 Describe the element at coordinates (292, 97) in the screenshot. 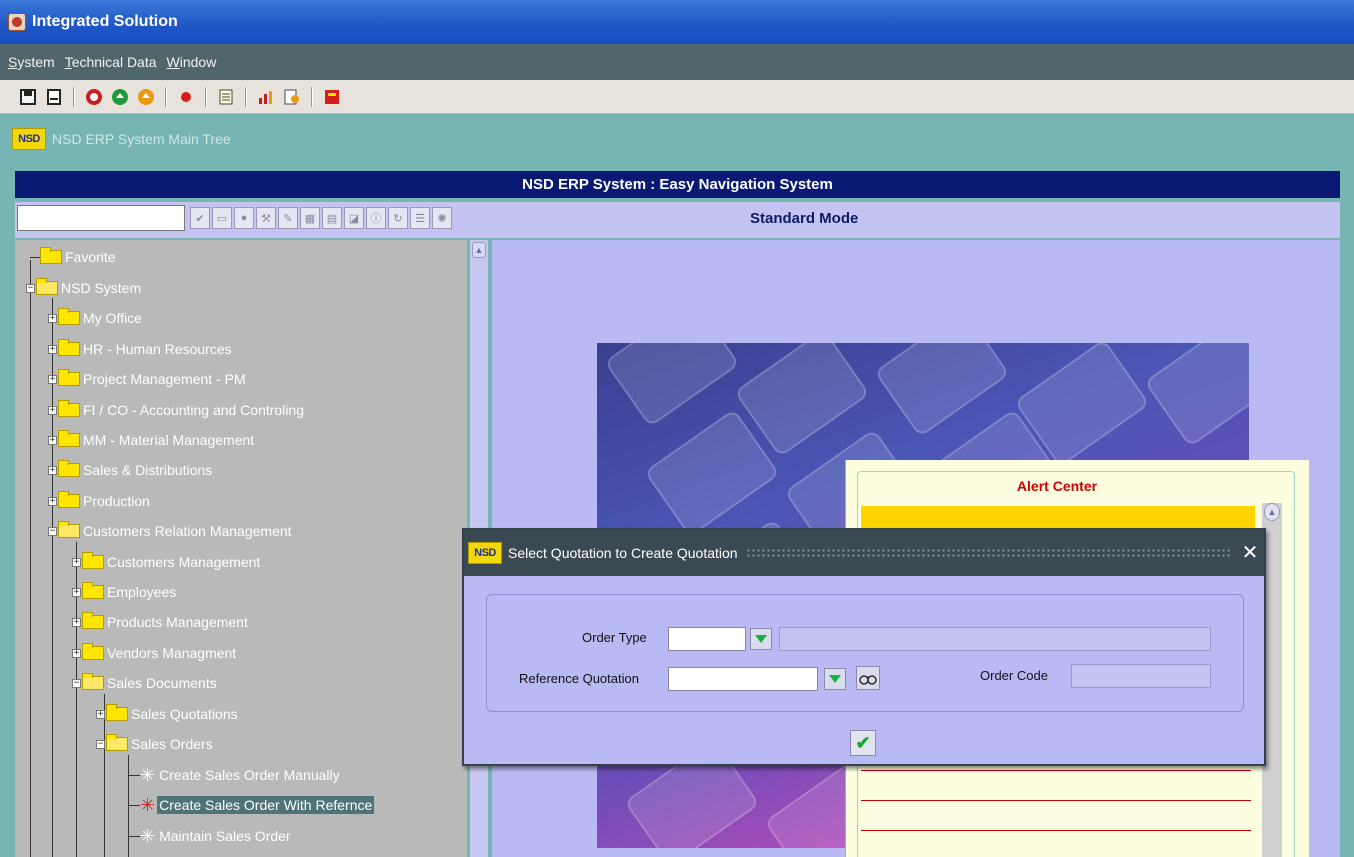

I see `document-user-icon` at that location.